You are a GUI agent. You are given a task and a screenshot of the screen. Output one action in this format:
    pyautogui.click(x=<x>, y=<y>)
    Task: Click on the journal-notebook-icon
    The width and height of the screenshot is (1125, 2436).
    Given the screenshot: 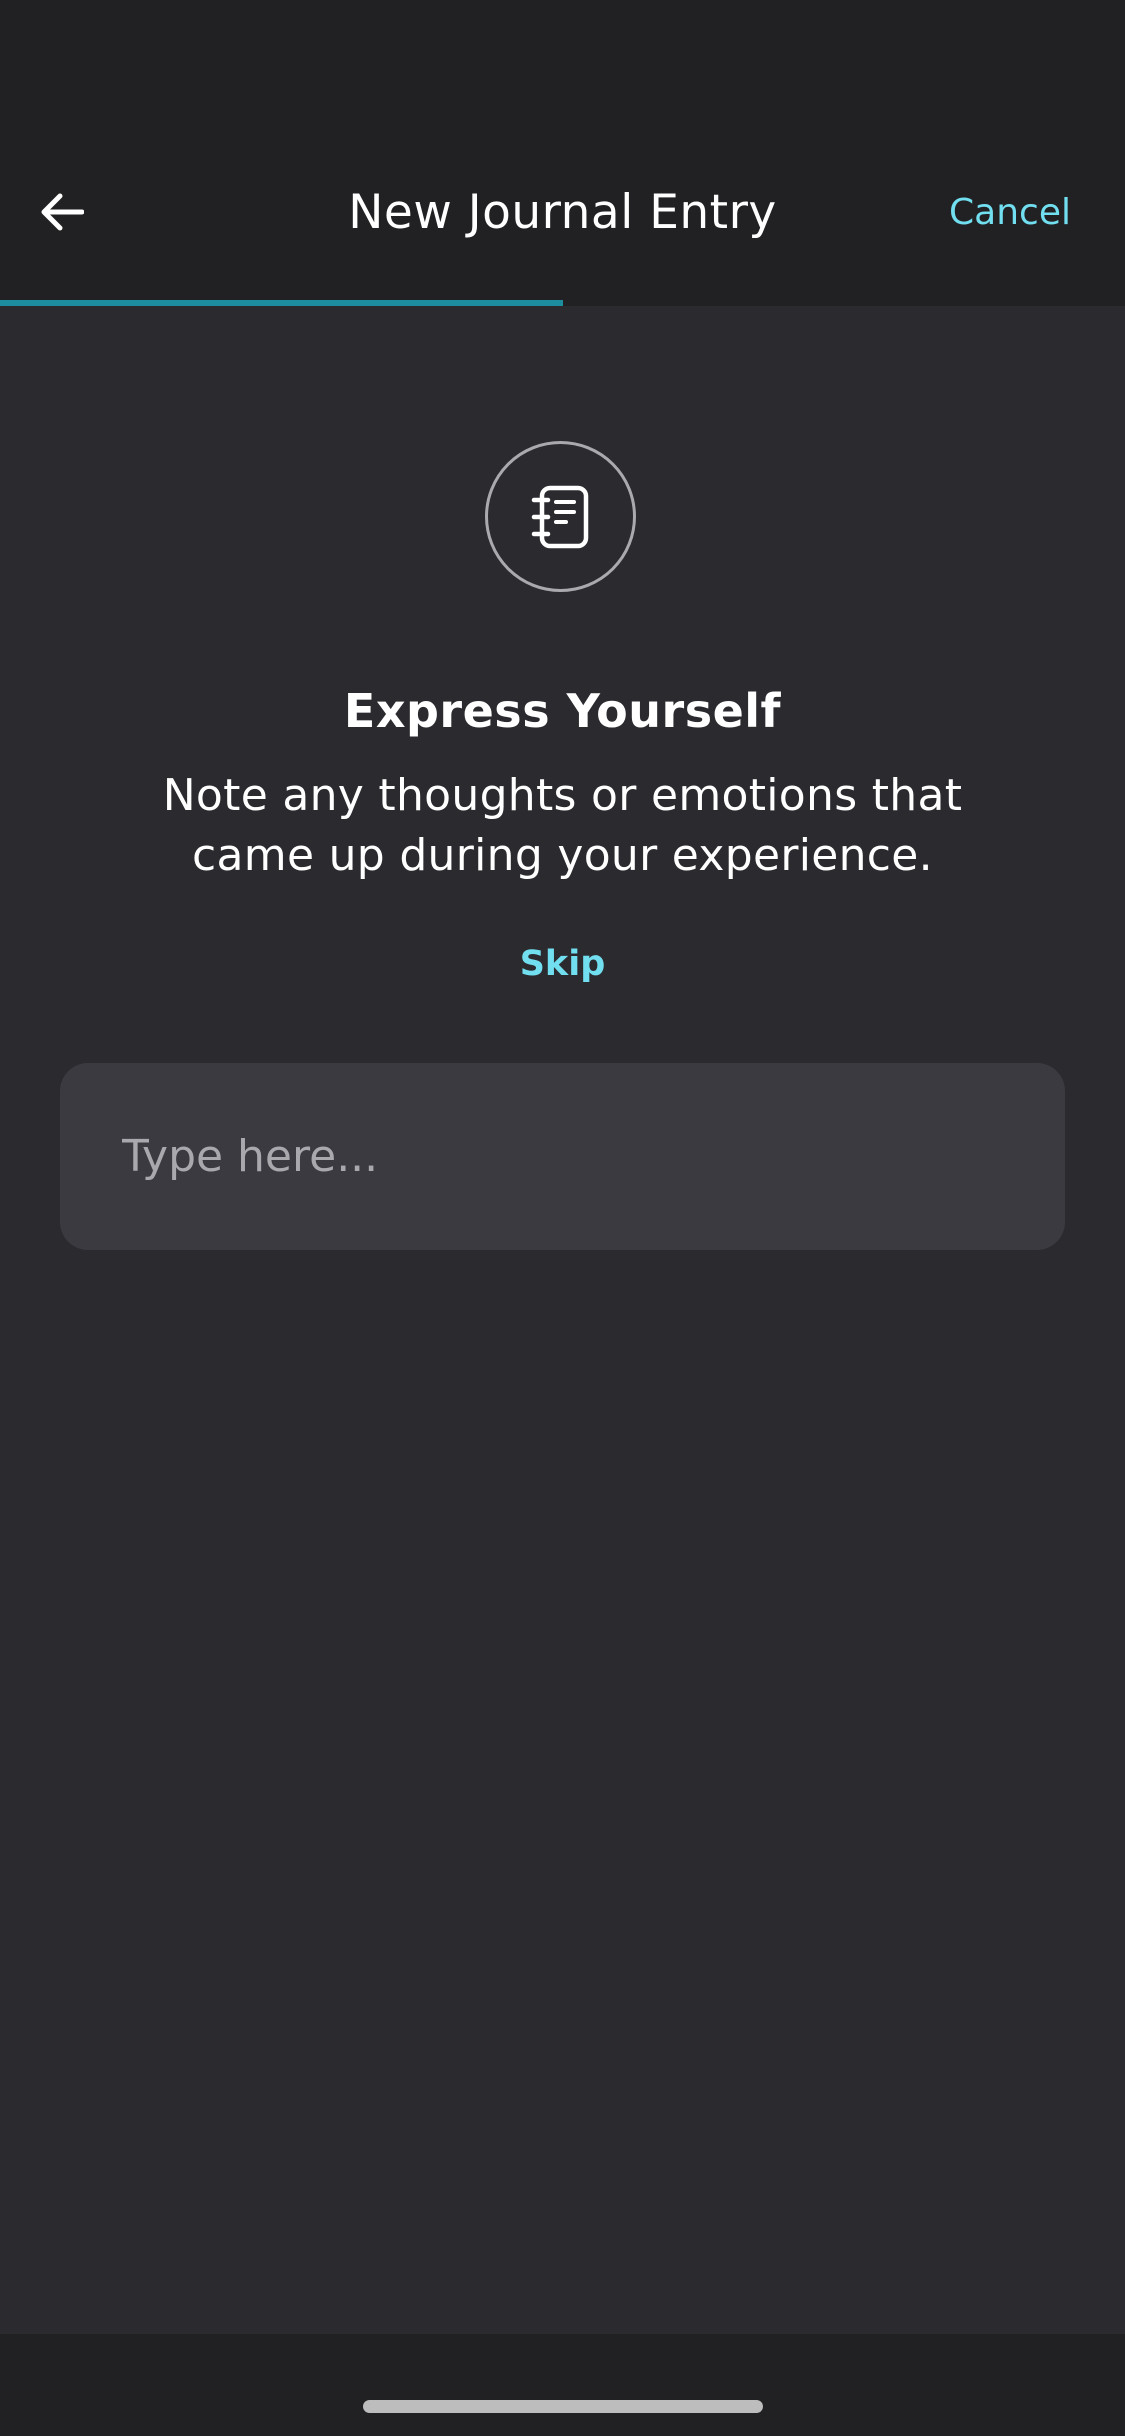 What is the action you would take?
    pyautogui.click(x=559, y=516)
    